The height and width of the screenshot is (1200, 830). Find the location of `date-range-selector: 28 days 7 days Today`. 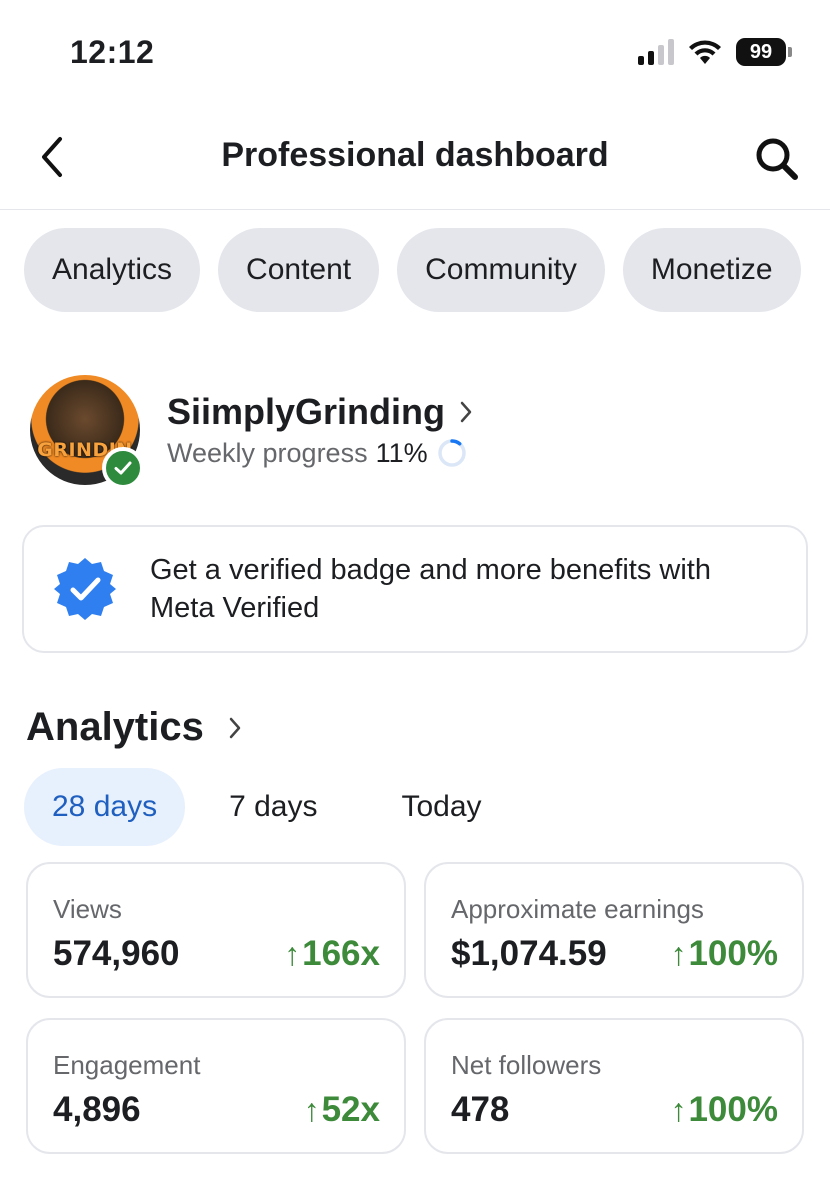

date-range-selector: 28 days 7 days Today is located at coordinates (267, 807).